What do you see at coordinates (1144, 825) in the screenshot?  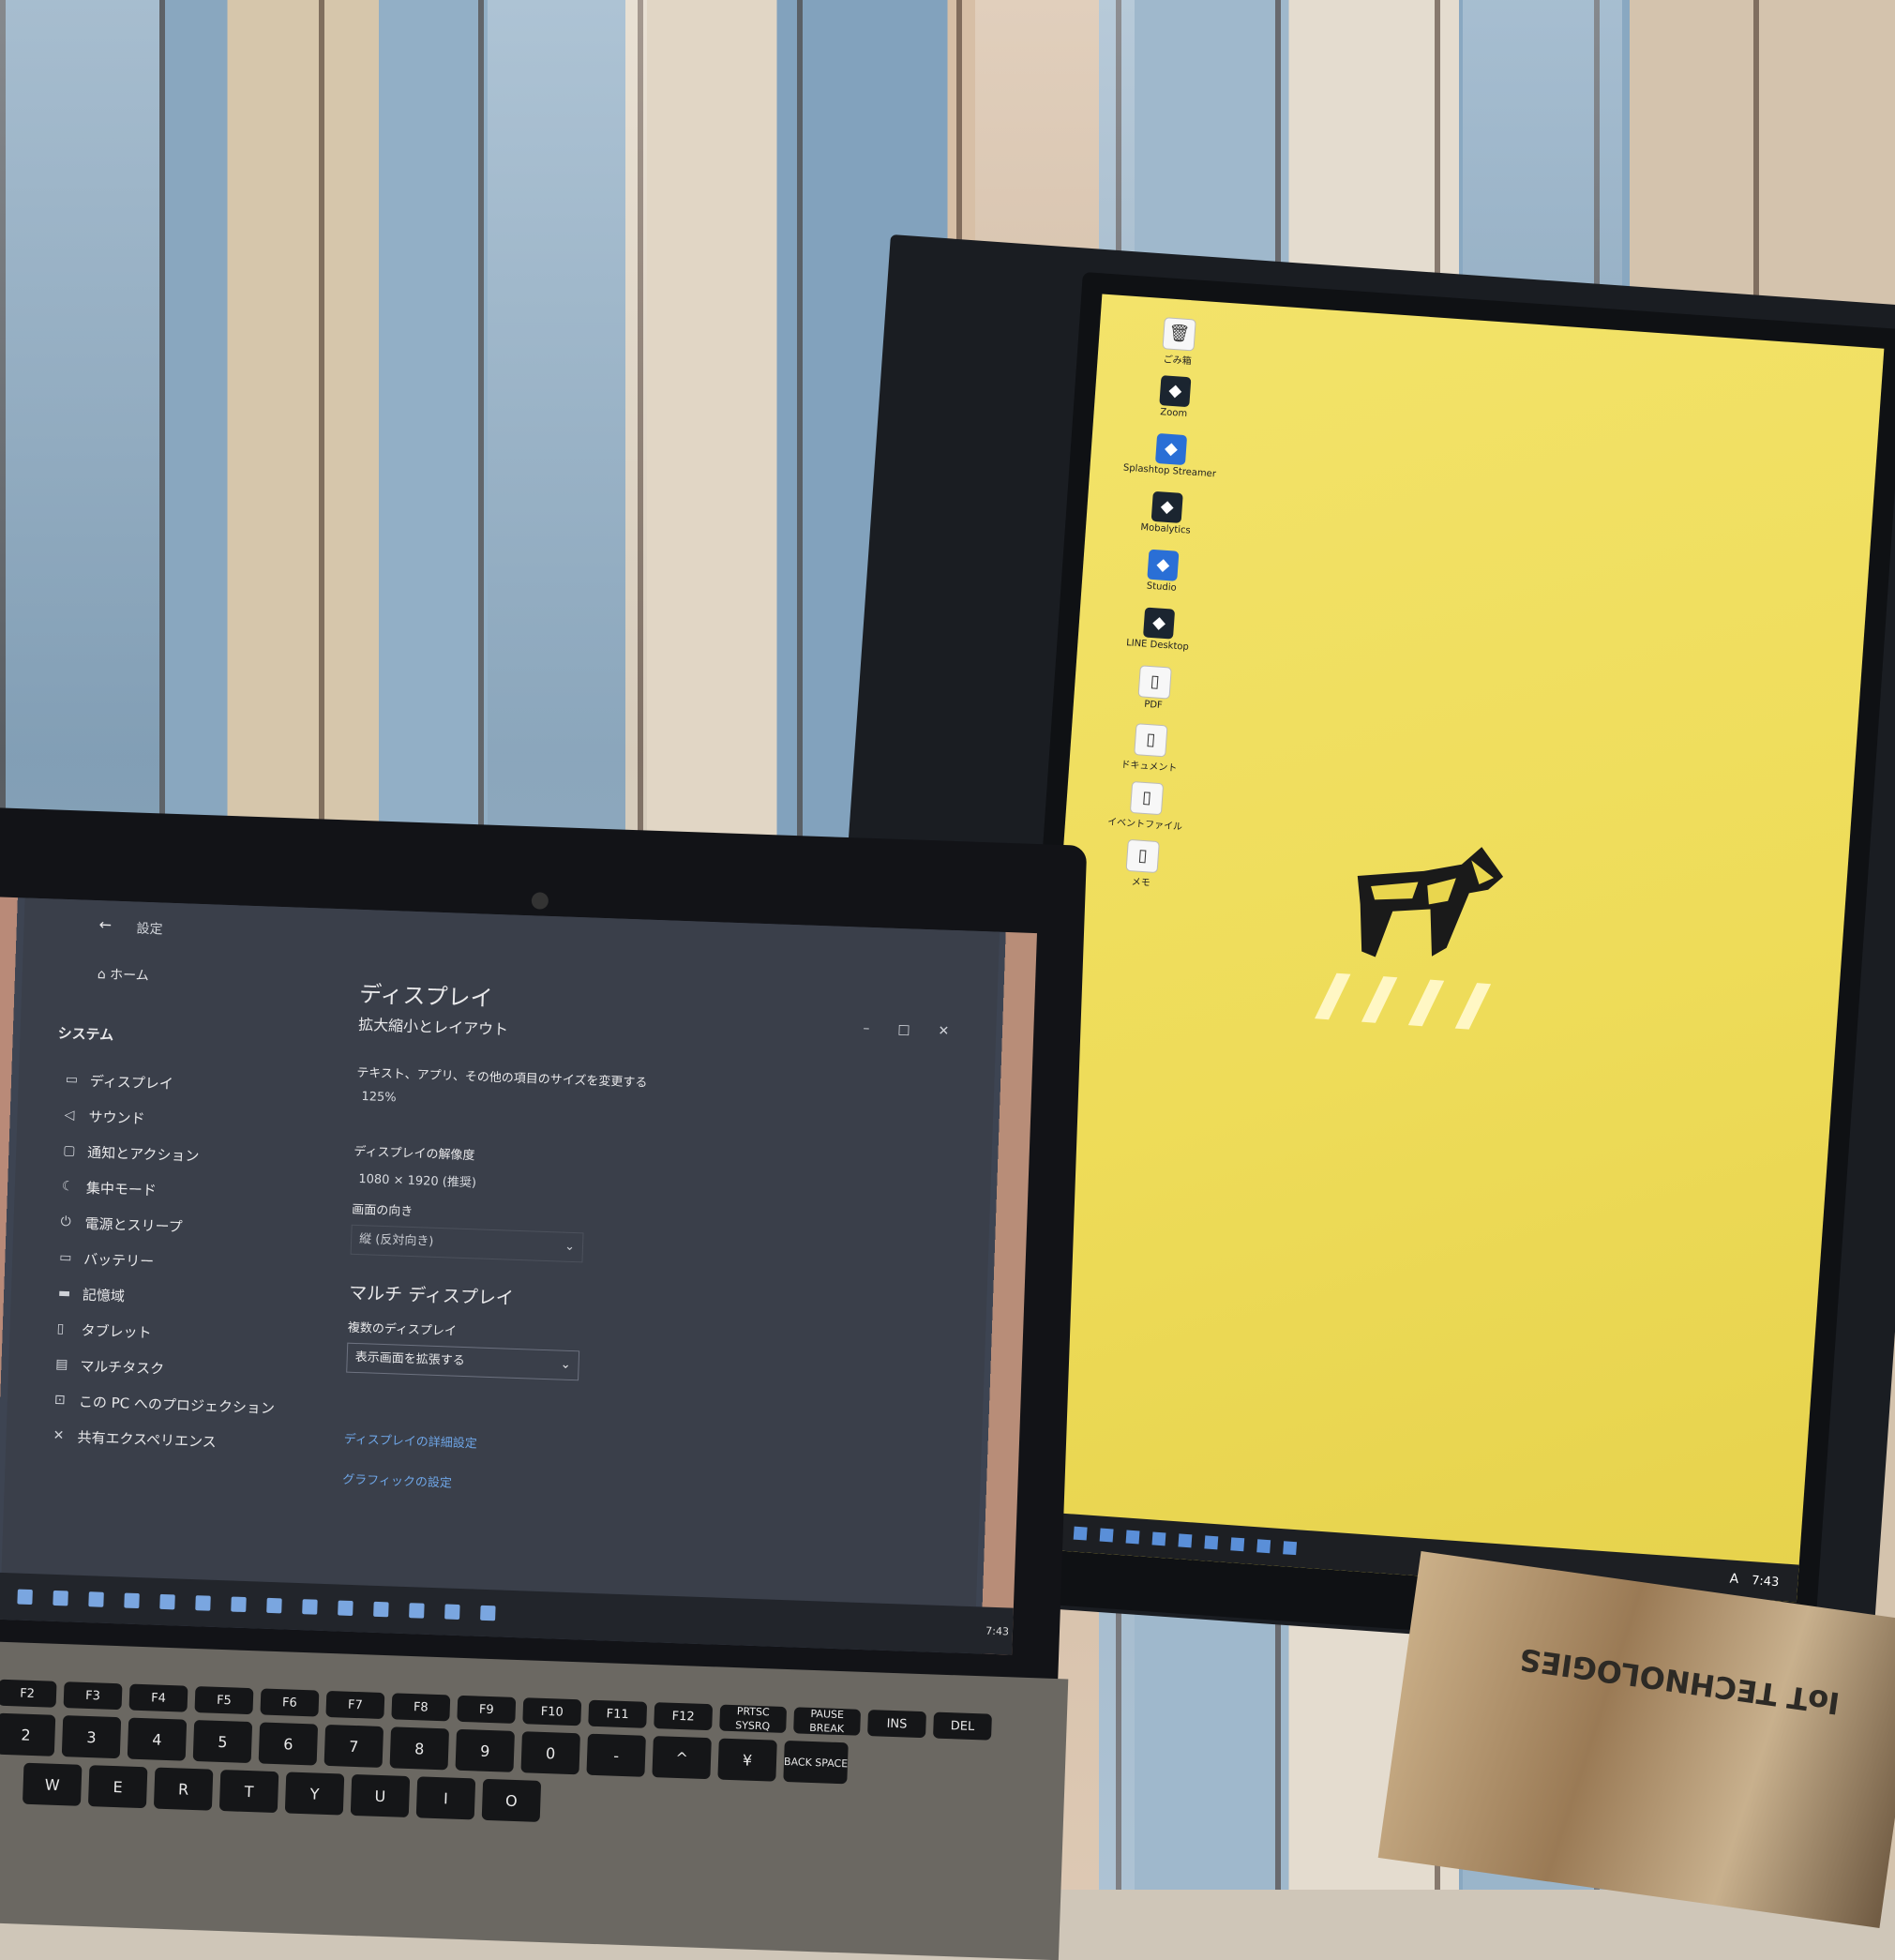 I see `desktop-icon-label: イベントファイル` at bounding box center [1144, 825].